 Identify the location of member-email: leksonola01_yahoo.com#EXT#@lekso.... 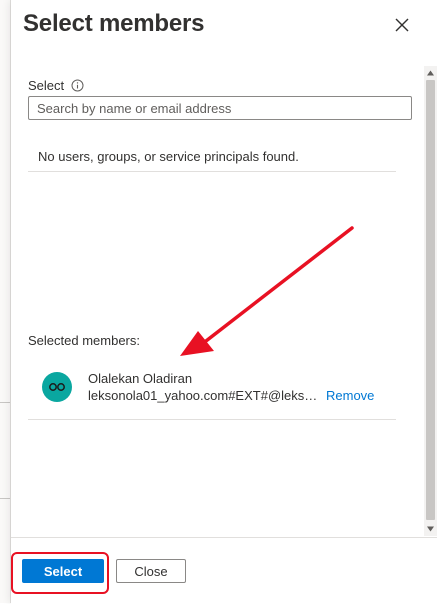
(203, 395).